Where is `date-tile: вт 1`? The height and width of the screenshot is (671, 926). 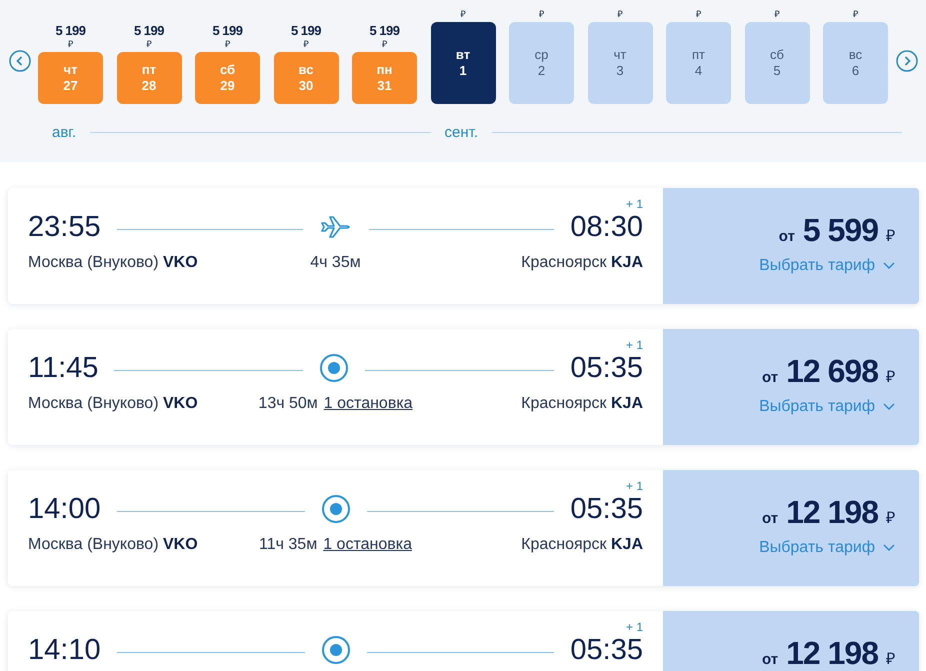
date-tile: вт 1 is located at coordinates (463, 63).